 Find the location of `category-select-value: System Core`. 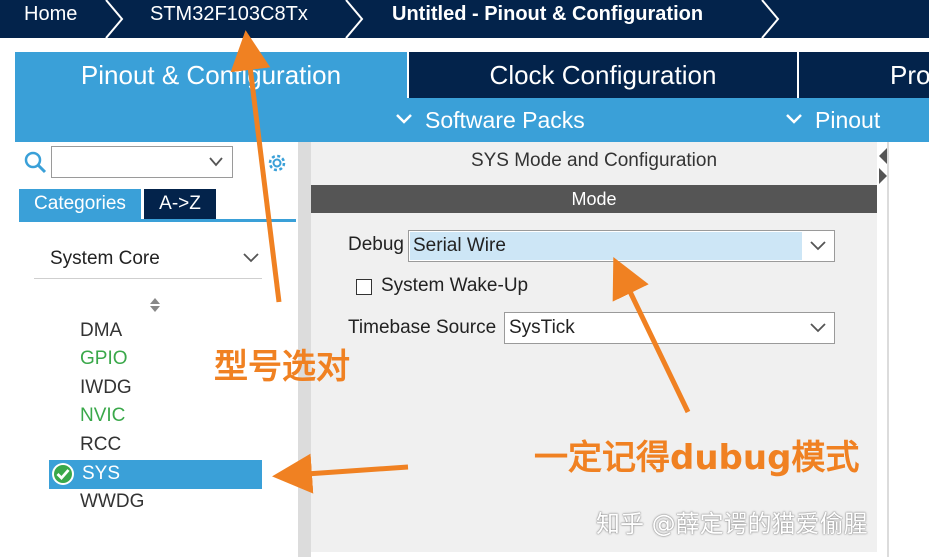

category-select-value: System Core is located at coordinates (105, 258).